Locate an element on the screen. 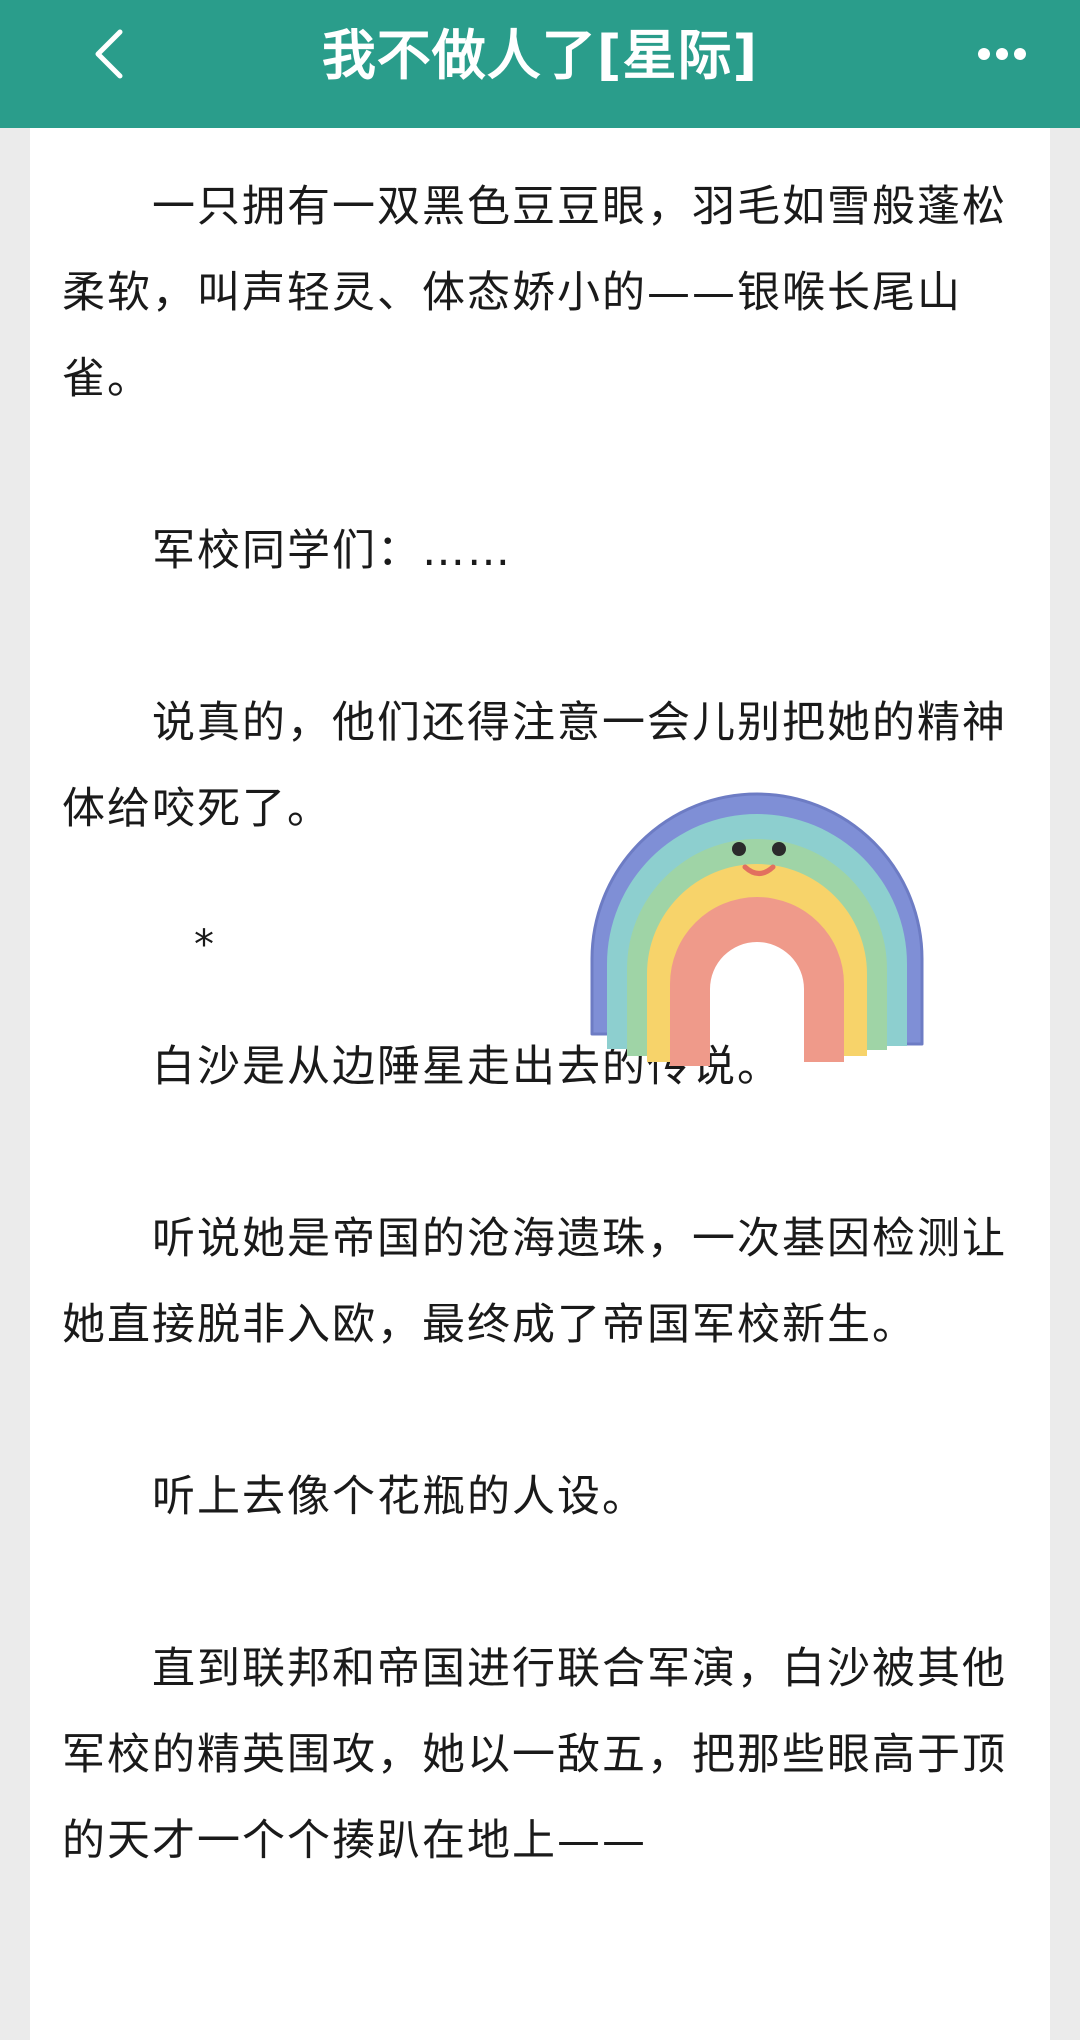 The image size is (1080, 2040). more-options-button is located at coordinates (1002, 54).